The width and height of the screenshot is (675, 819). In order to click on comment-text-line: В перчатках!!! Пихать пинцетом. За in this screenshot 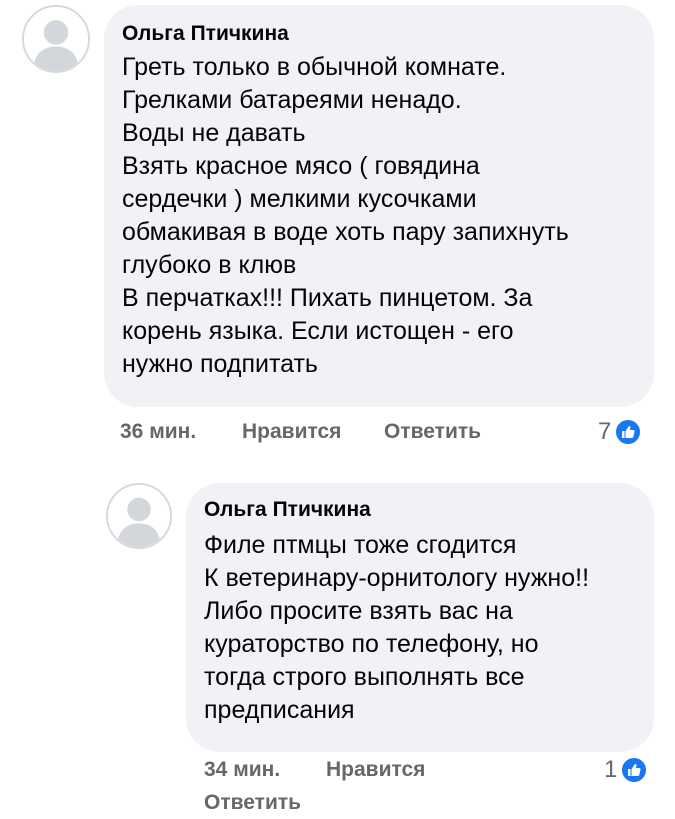, I will do `click(327, 298)`.